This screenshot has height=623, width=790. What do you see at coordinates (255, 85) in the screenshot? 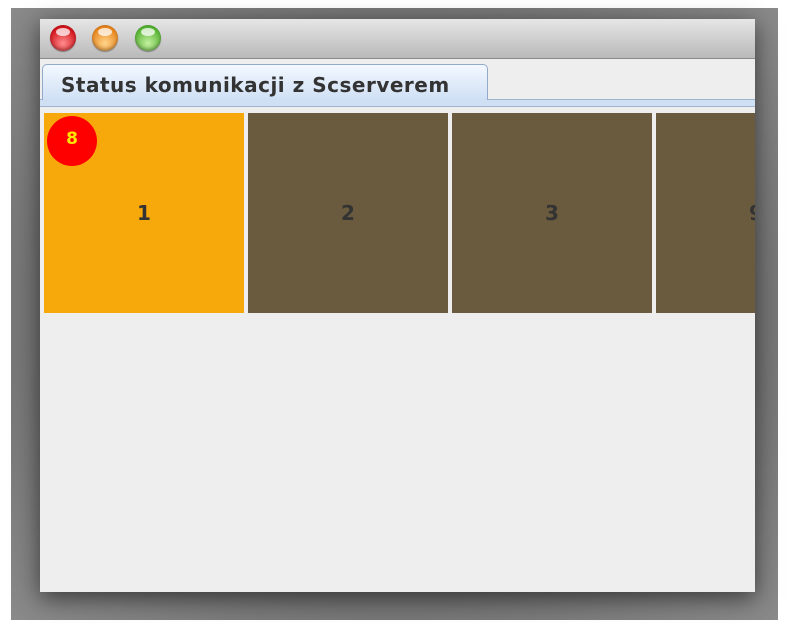
I see `tab-label: Status komunikacji z Scserverem` at bounding box center [255, 85].